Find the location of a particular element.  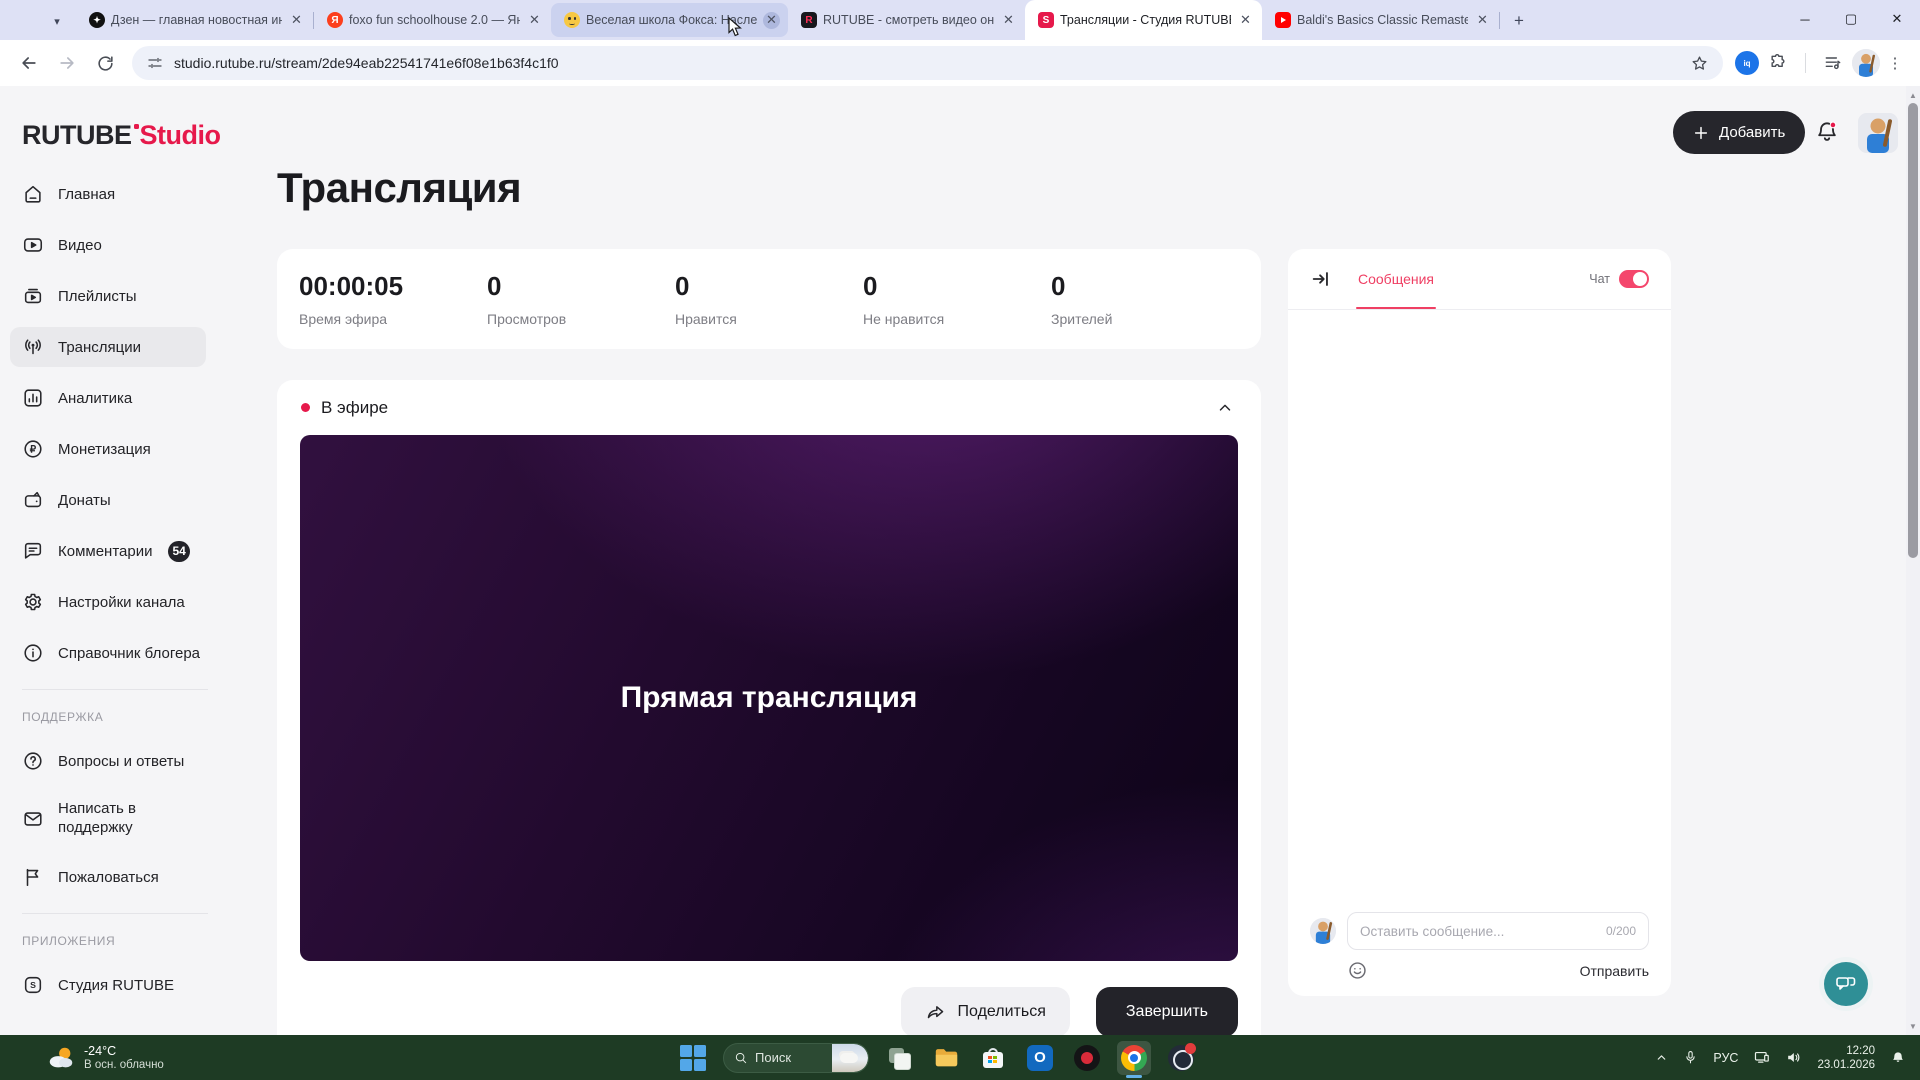

info-icon is located at coordinates (33, 653).